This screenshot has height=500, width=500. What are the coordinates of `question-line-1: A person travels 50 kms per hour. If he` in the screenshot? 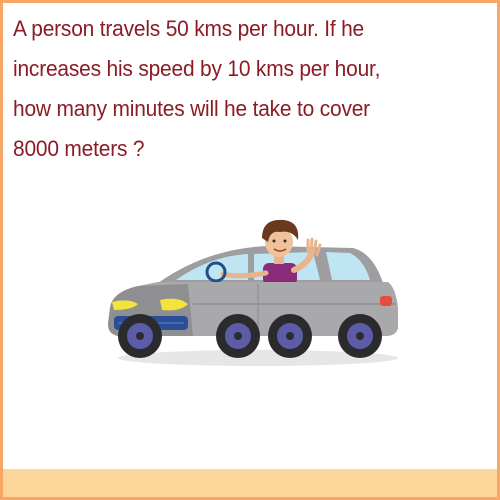 It's located at (188, 28).